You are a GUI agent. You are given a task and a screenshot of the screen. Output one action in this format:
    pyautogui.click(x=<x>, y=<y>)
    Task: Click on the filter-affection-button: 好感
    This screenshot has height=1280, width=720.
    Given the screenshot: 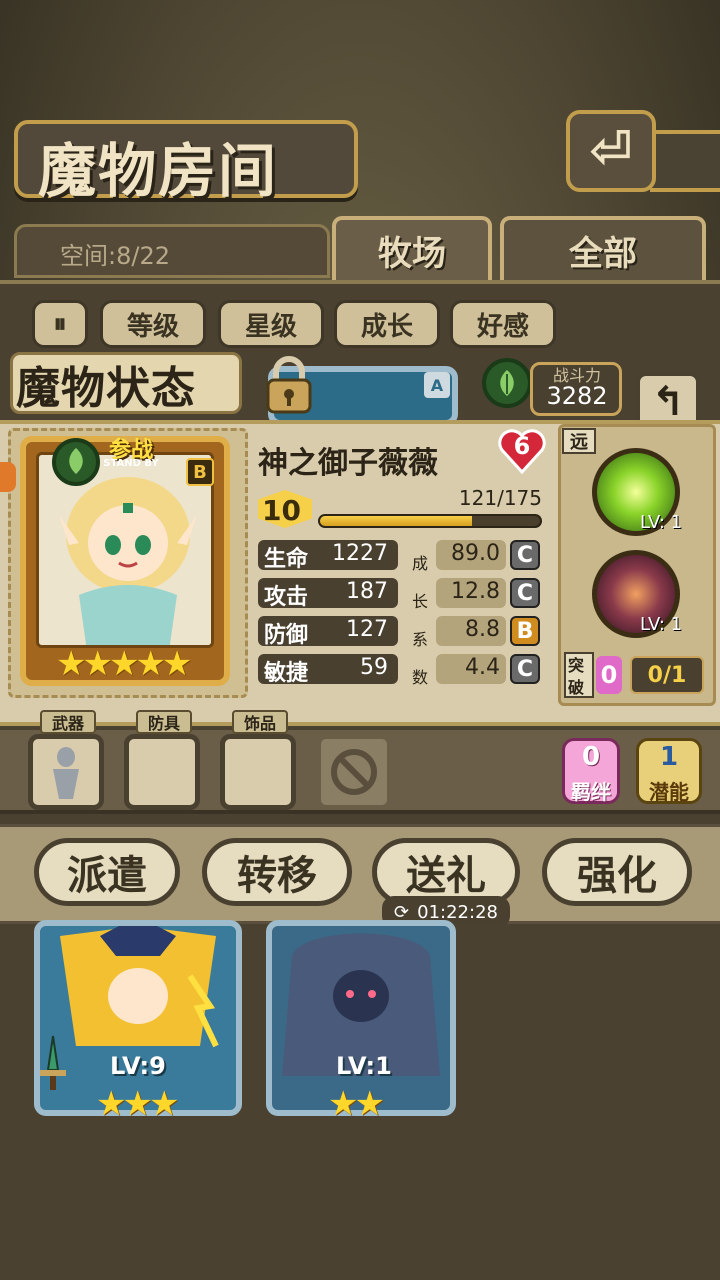 What is the action you would take?
    pyautogui.click(x=503, y=324)
    